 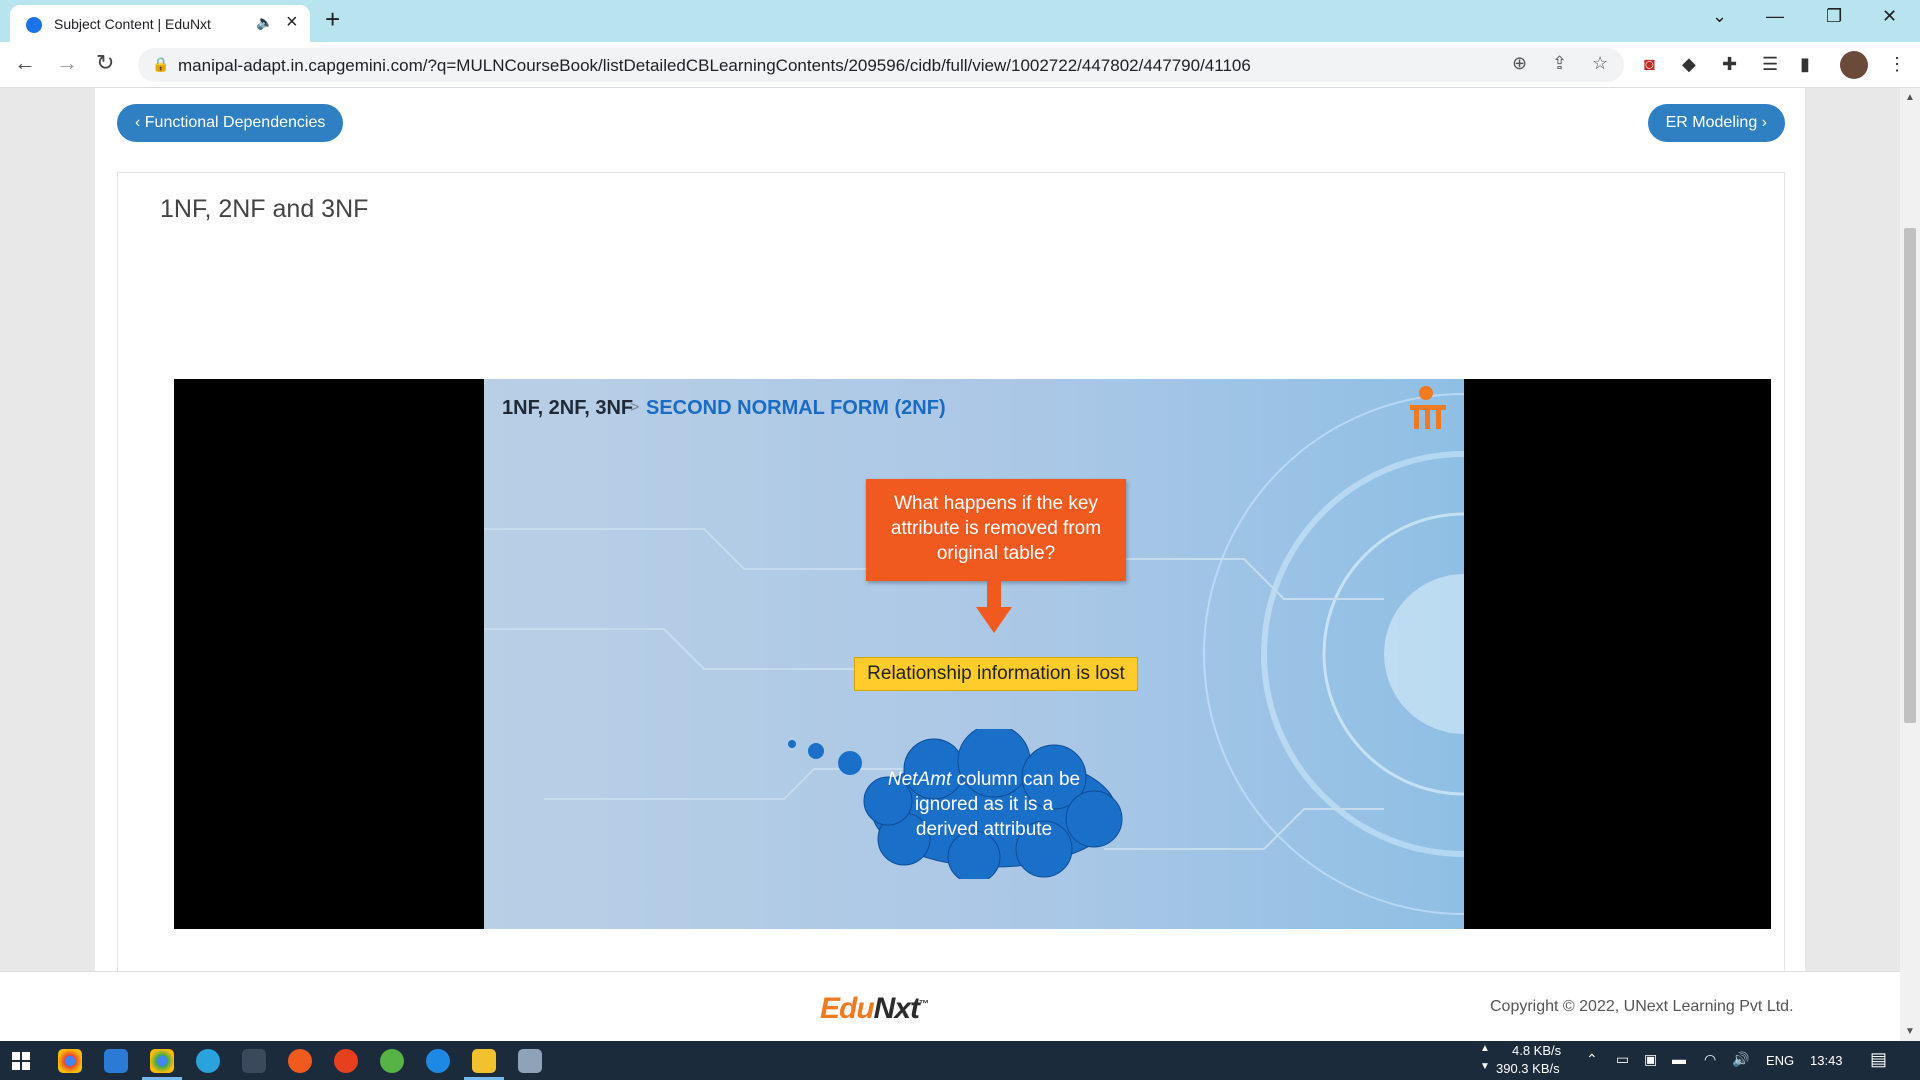 I want to click on logo-edu: Edu, so click(x=847, y=1008).